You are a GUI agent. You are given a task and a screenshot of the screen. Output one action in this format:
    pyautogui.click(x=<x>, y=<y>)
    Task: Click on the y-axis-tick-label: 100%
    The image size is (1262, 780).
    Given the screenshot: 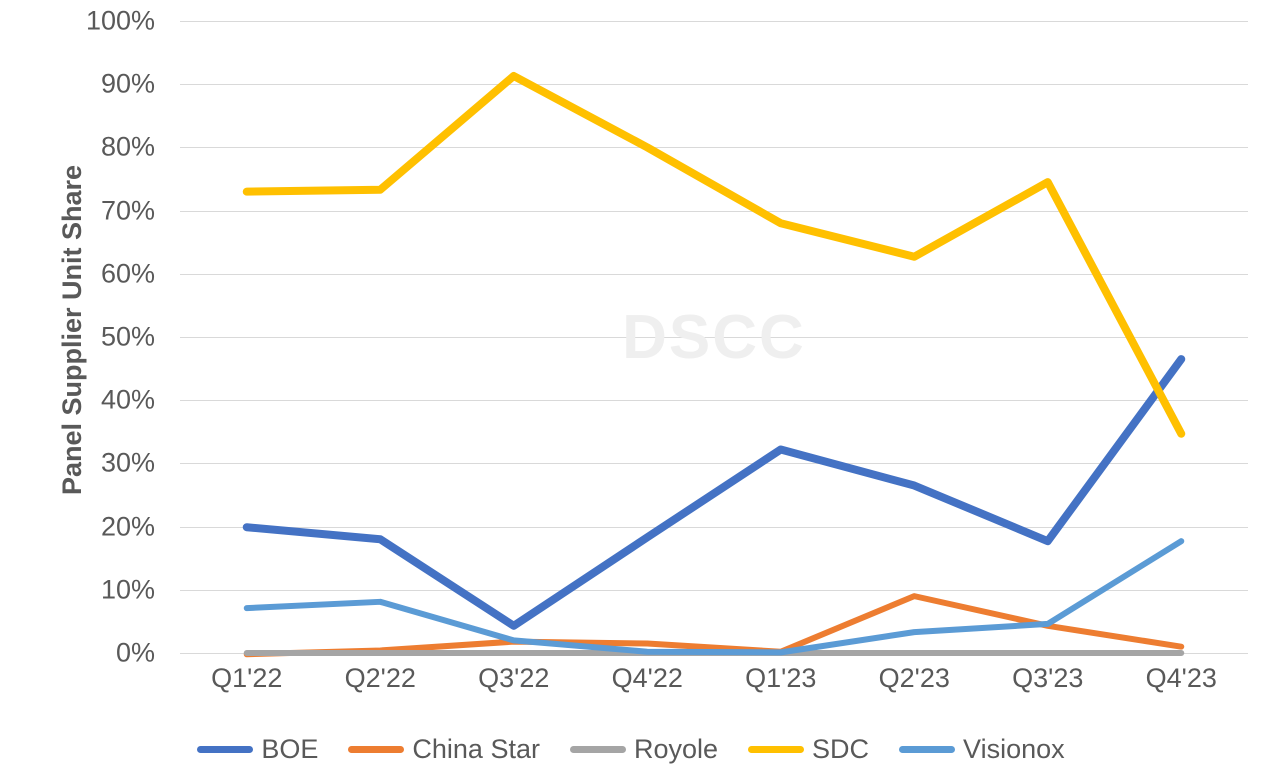 What is the action you would take?
    pyautogui.click(x=120, y=20)
    